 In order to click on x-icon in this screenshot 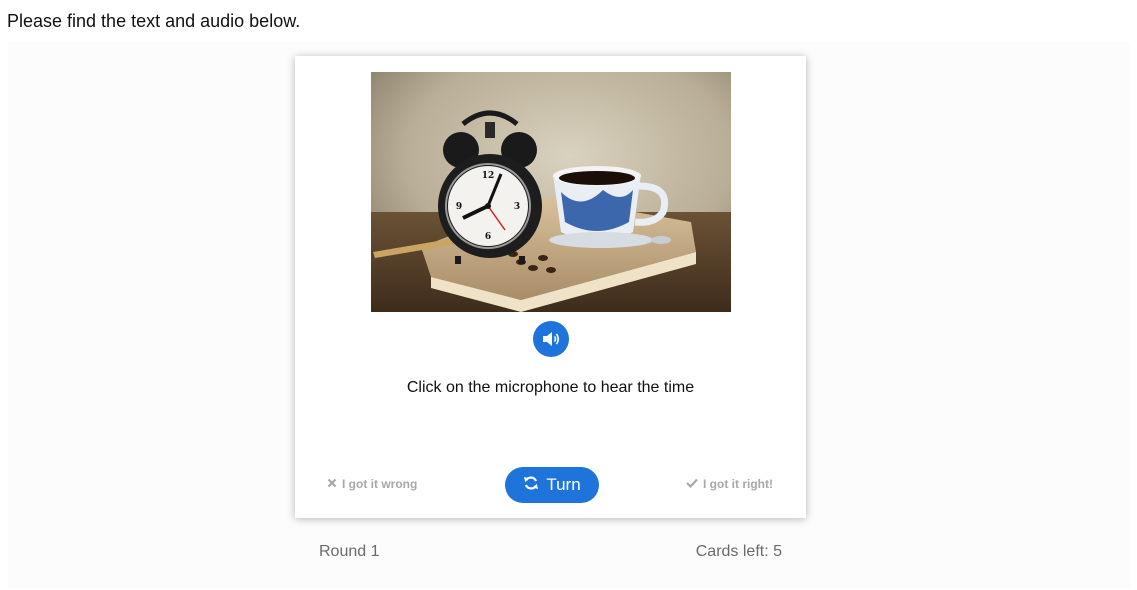, I will do `click(332, 484)`.